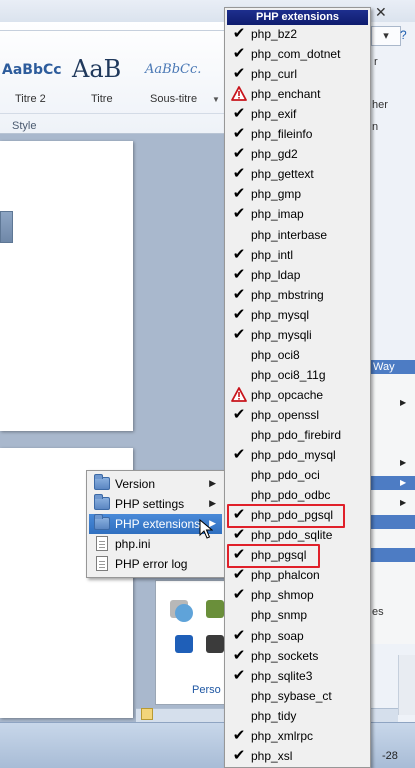  Describe the element at coordinates (407, 36) in the screenshot. I see `help-icon: ?` at that location.